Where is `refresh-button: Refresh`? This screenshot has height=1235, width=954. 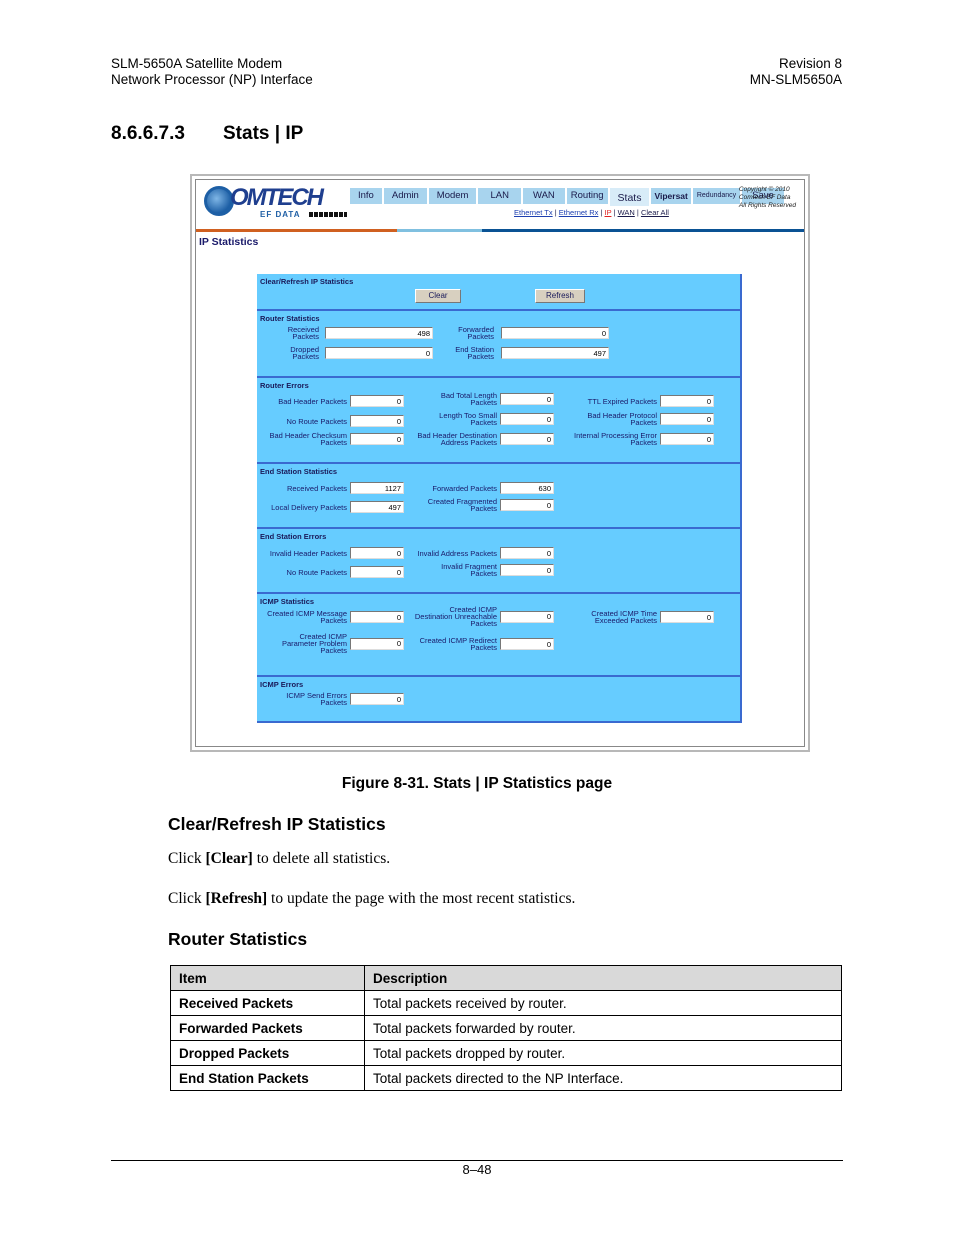 refresh-button: Refresh is located at coordinates (560, 296).